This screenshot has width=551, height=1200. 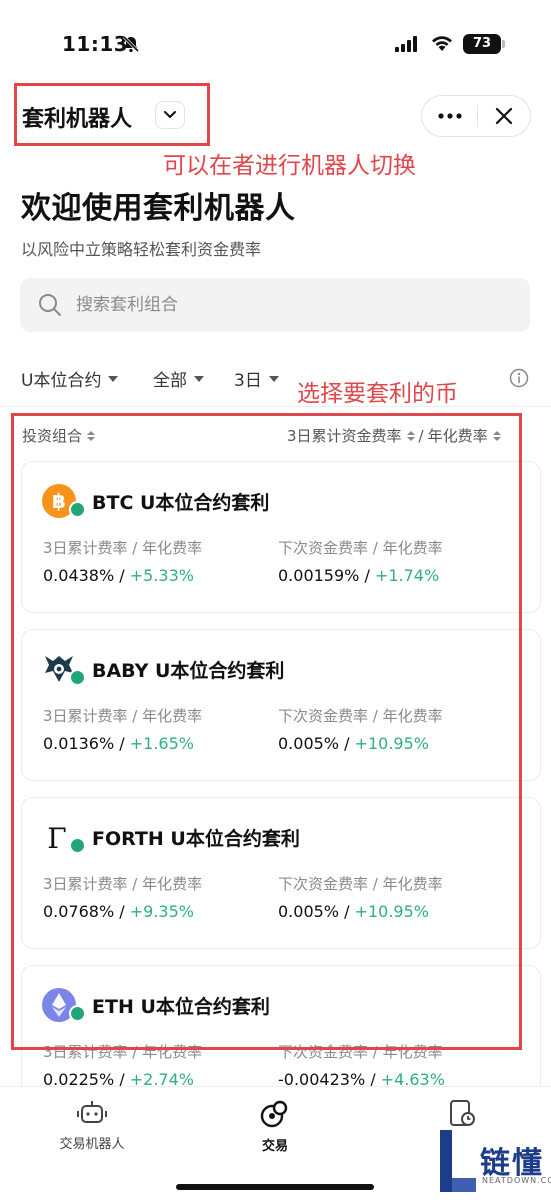 I want to click on close-icon, so click(x=504, y=116).